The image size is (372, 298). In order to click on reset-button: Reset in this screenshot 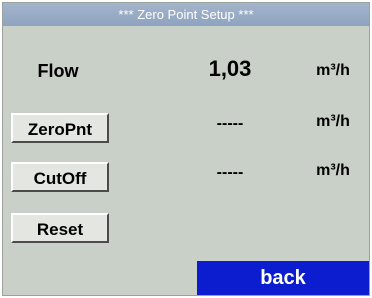, I will do `click(60, 228)`.